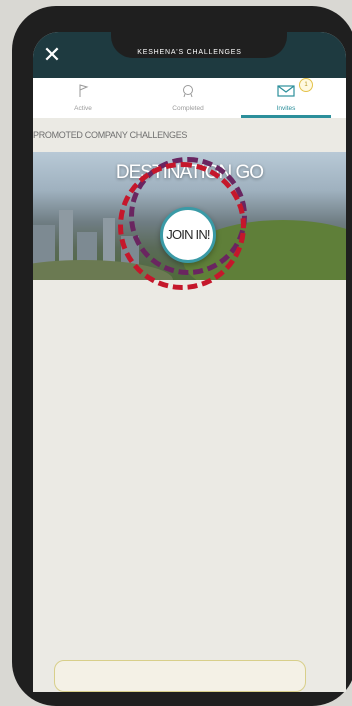  I want to click on tab-label: Active, so click(83, 108).